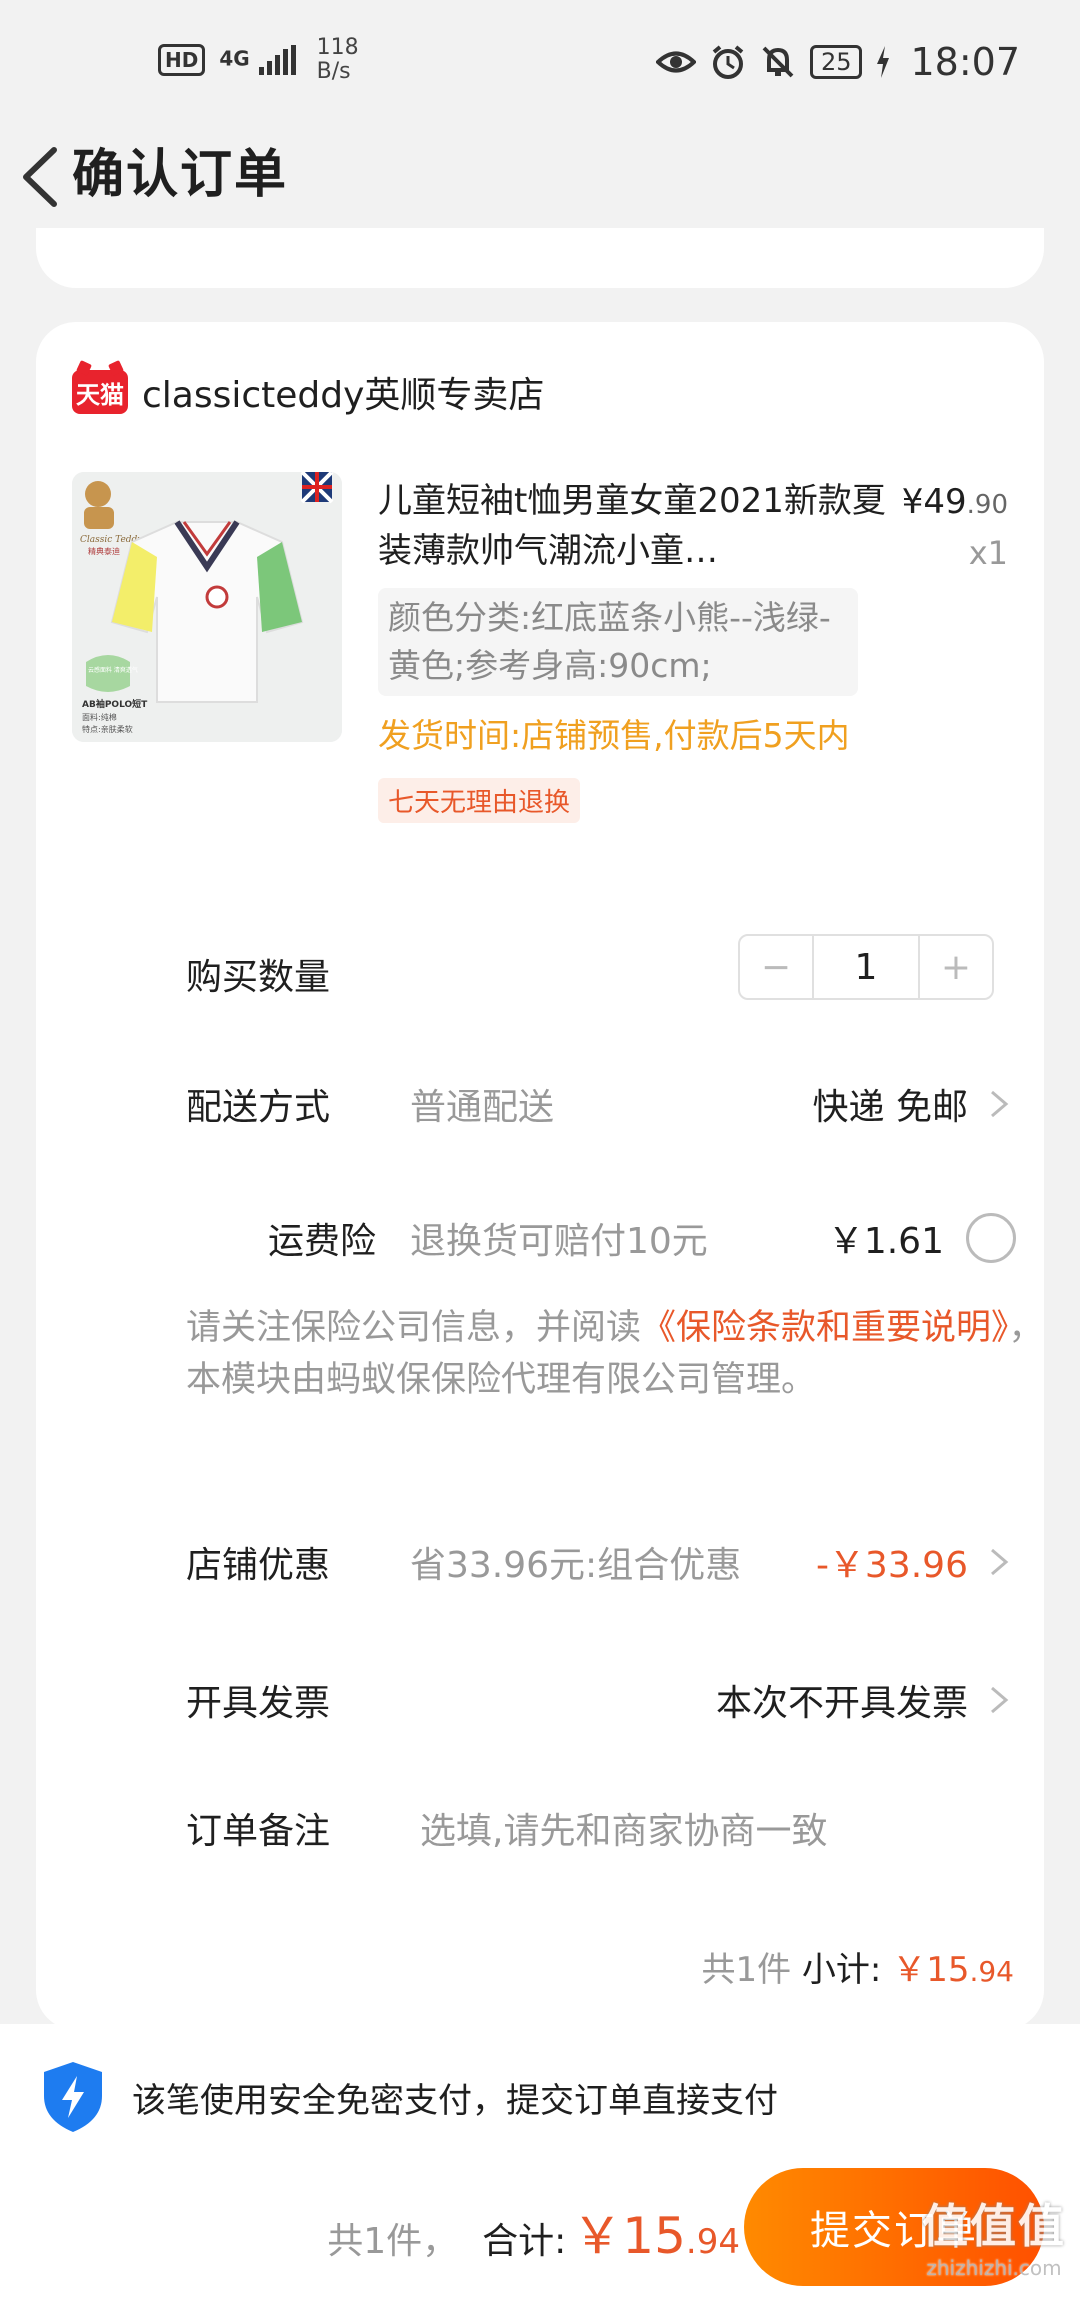 This screenshot has height=2310, width=1080. I want to click on product-line1-text: AB袖POLO短T, so click(115, 704).